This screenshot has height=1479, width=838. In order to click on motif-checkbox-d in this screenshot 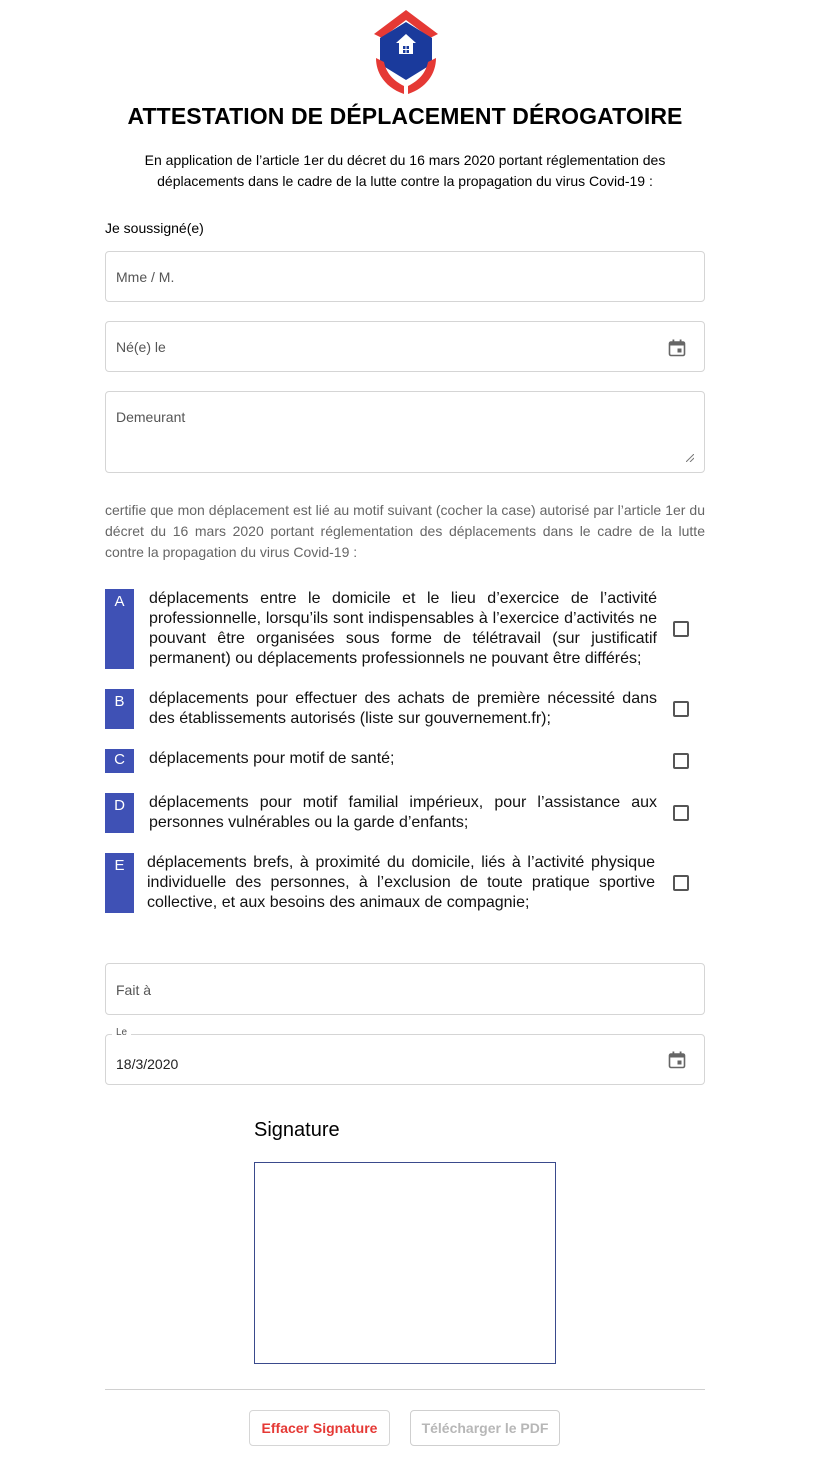, I will do `click(681, 813)`.